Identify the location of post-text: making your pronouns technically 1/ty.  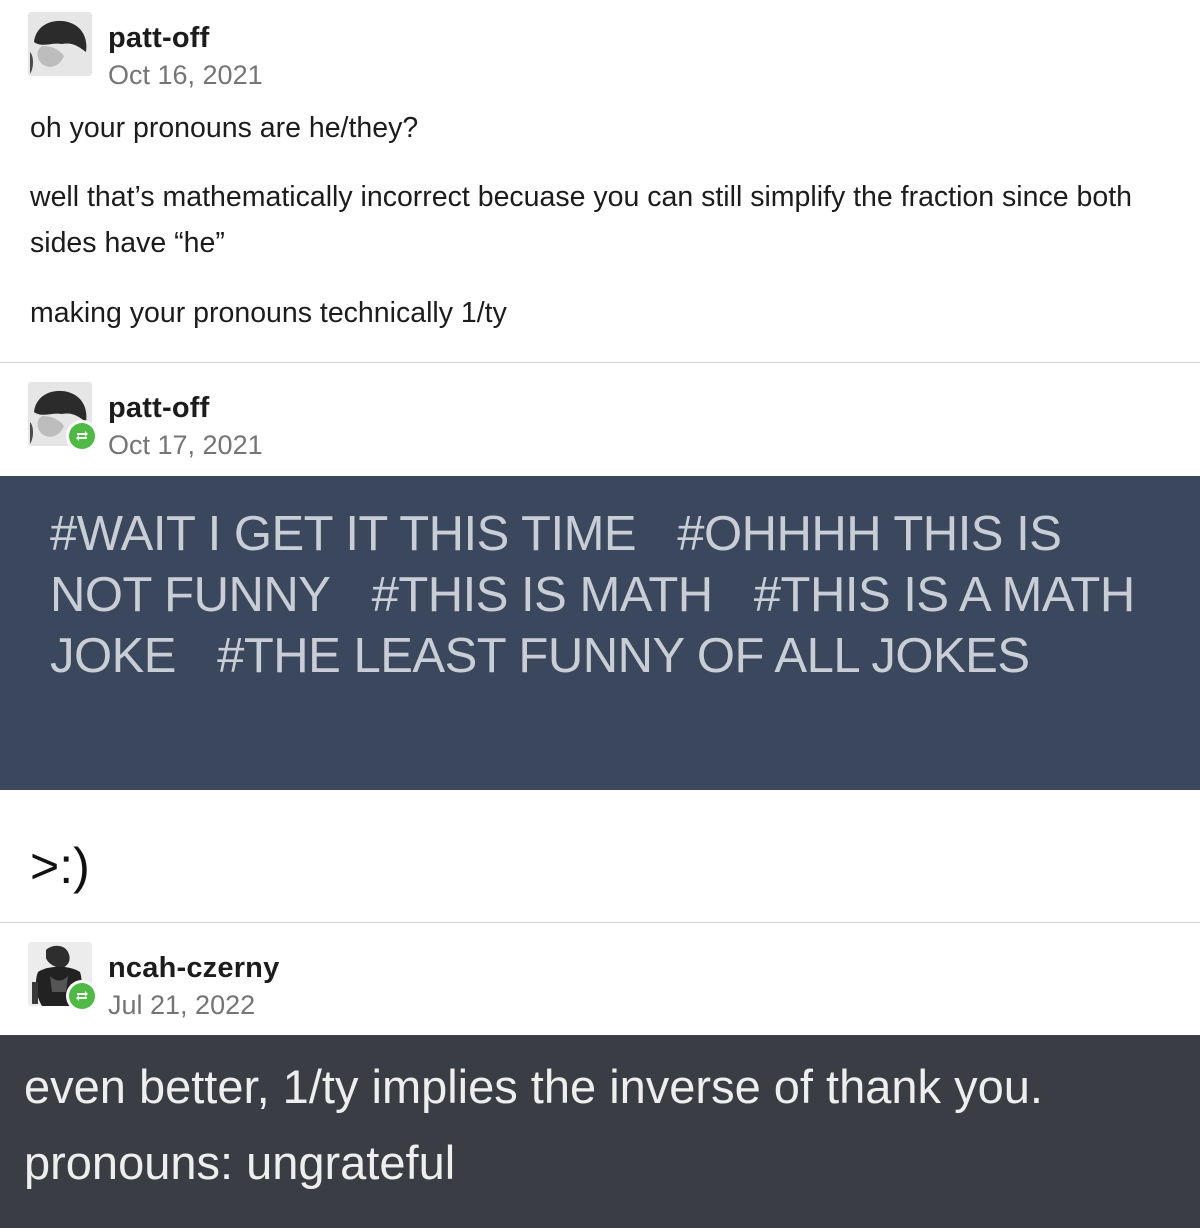
(268, 313).